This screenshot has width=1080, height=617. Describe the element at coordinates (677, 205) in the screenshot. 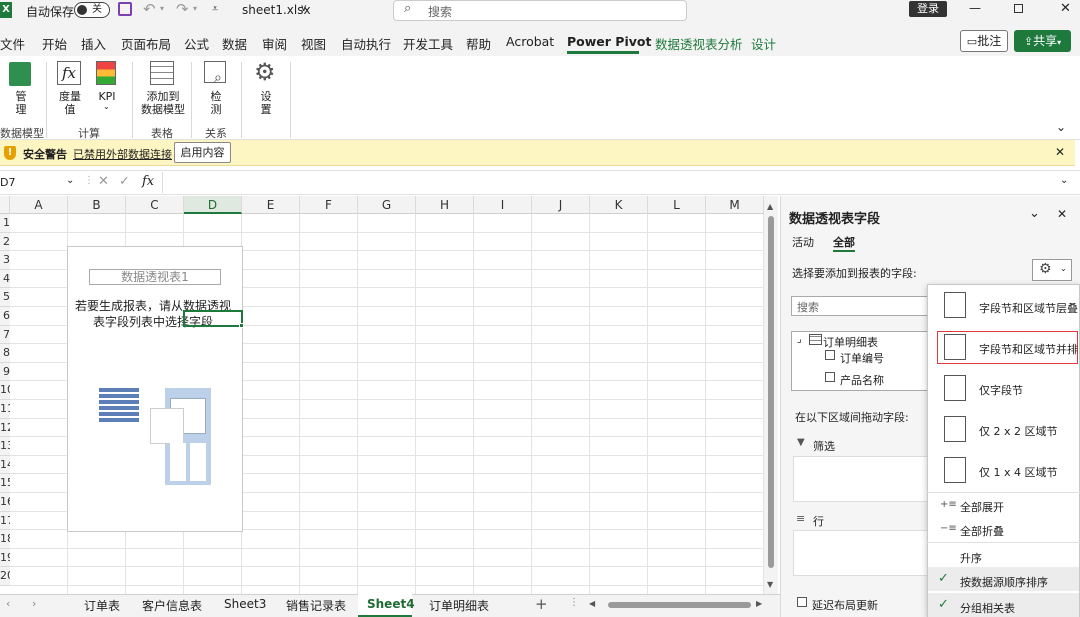

I see `column-header: L` at that location.